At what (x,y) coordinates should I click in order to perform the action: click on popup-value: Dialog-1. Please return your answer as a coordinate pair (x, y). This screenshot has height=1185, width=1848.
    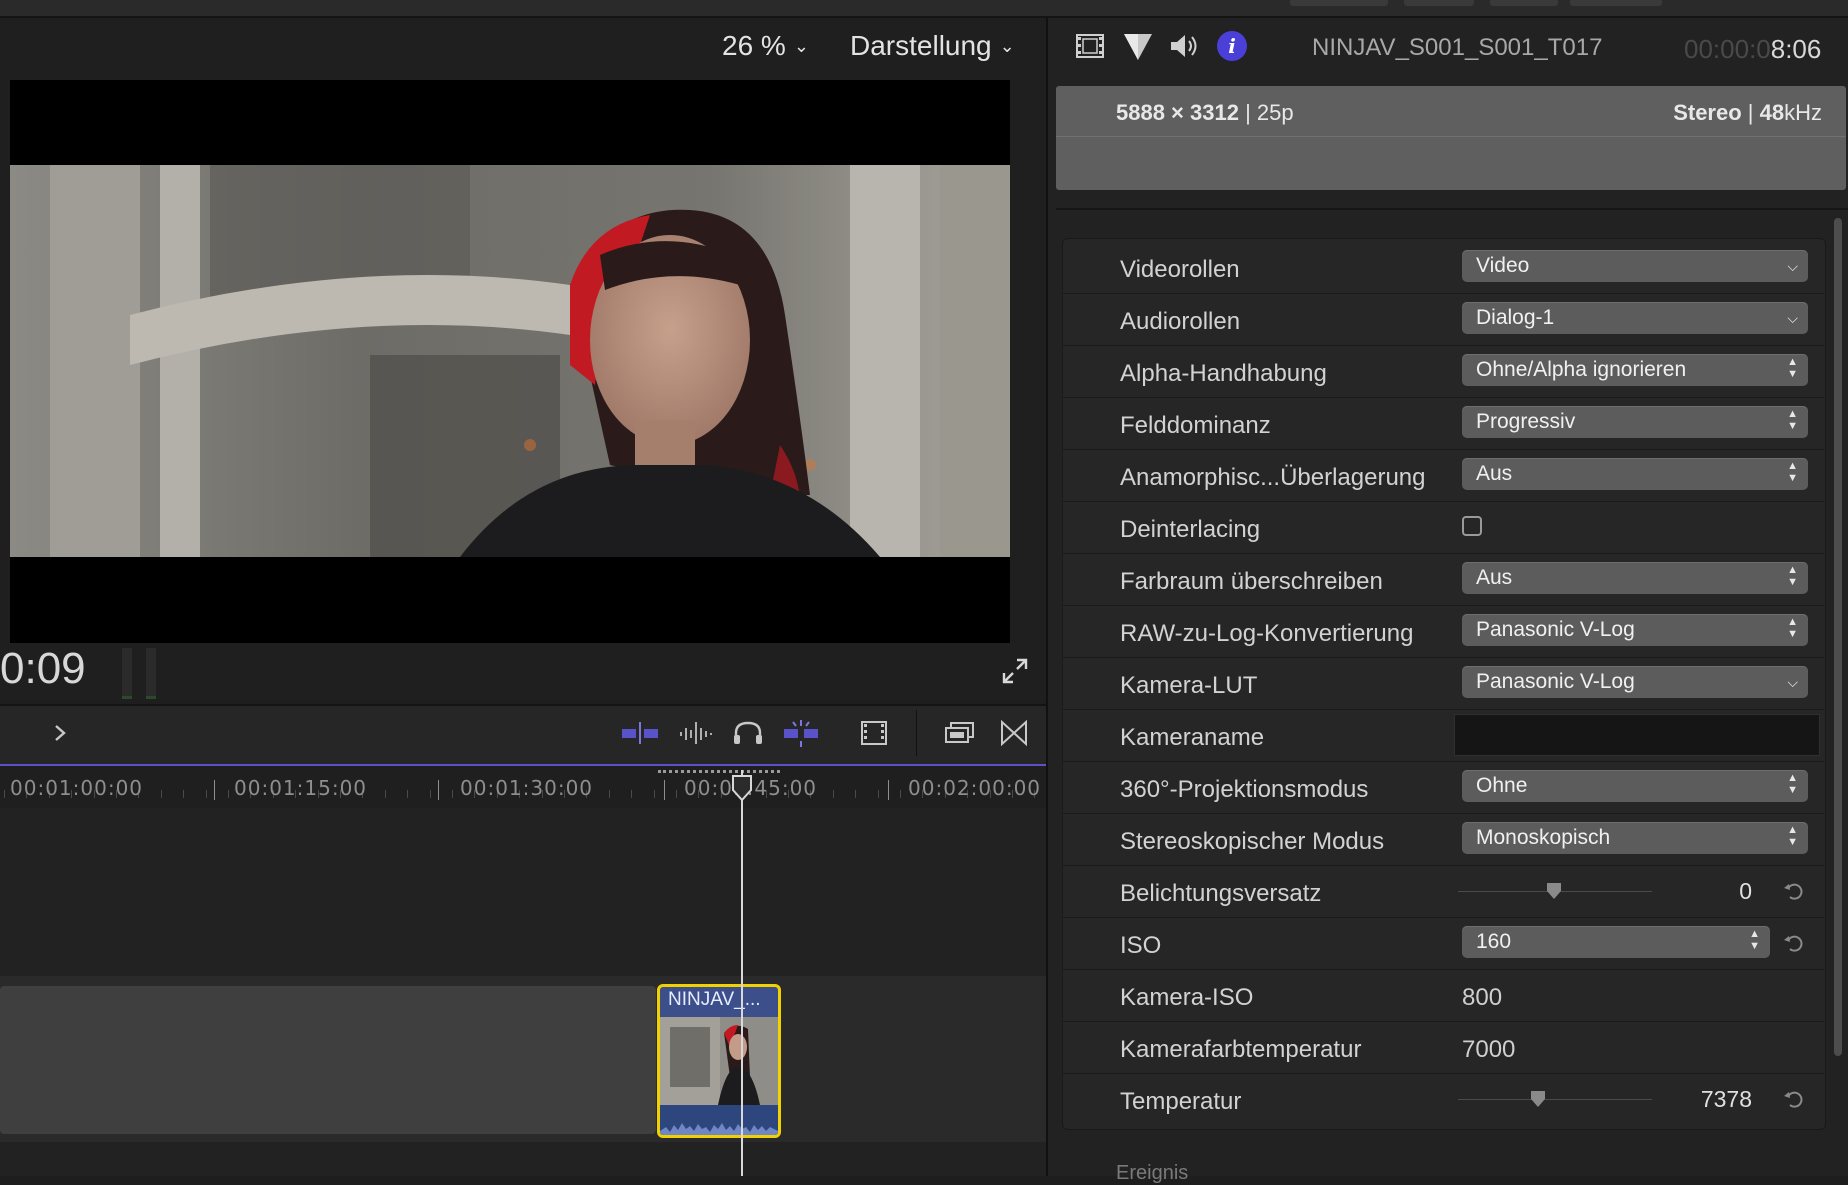
    Looking at the image, I should click on (1515, 317).